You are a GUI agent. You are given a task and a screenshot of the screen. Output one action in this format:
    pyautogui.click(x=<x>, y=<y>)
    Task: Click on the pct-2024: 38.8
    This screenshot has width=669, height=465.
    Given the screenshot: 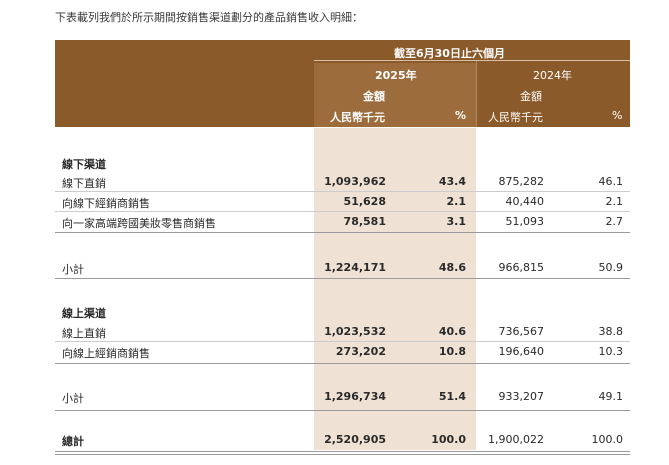 What is the action you would take?
    pyautogui.click(x=611, y=331)
    